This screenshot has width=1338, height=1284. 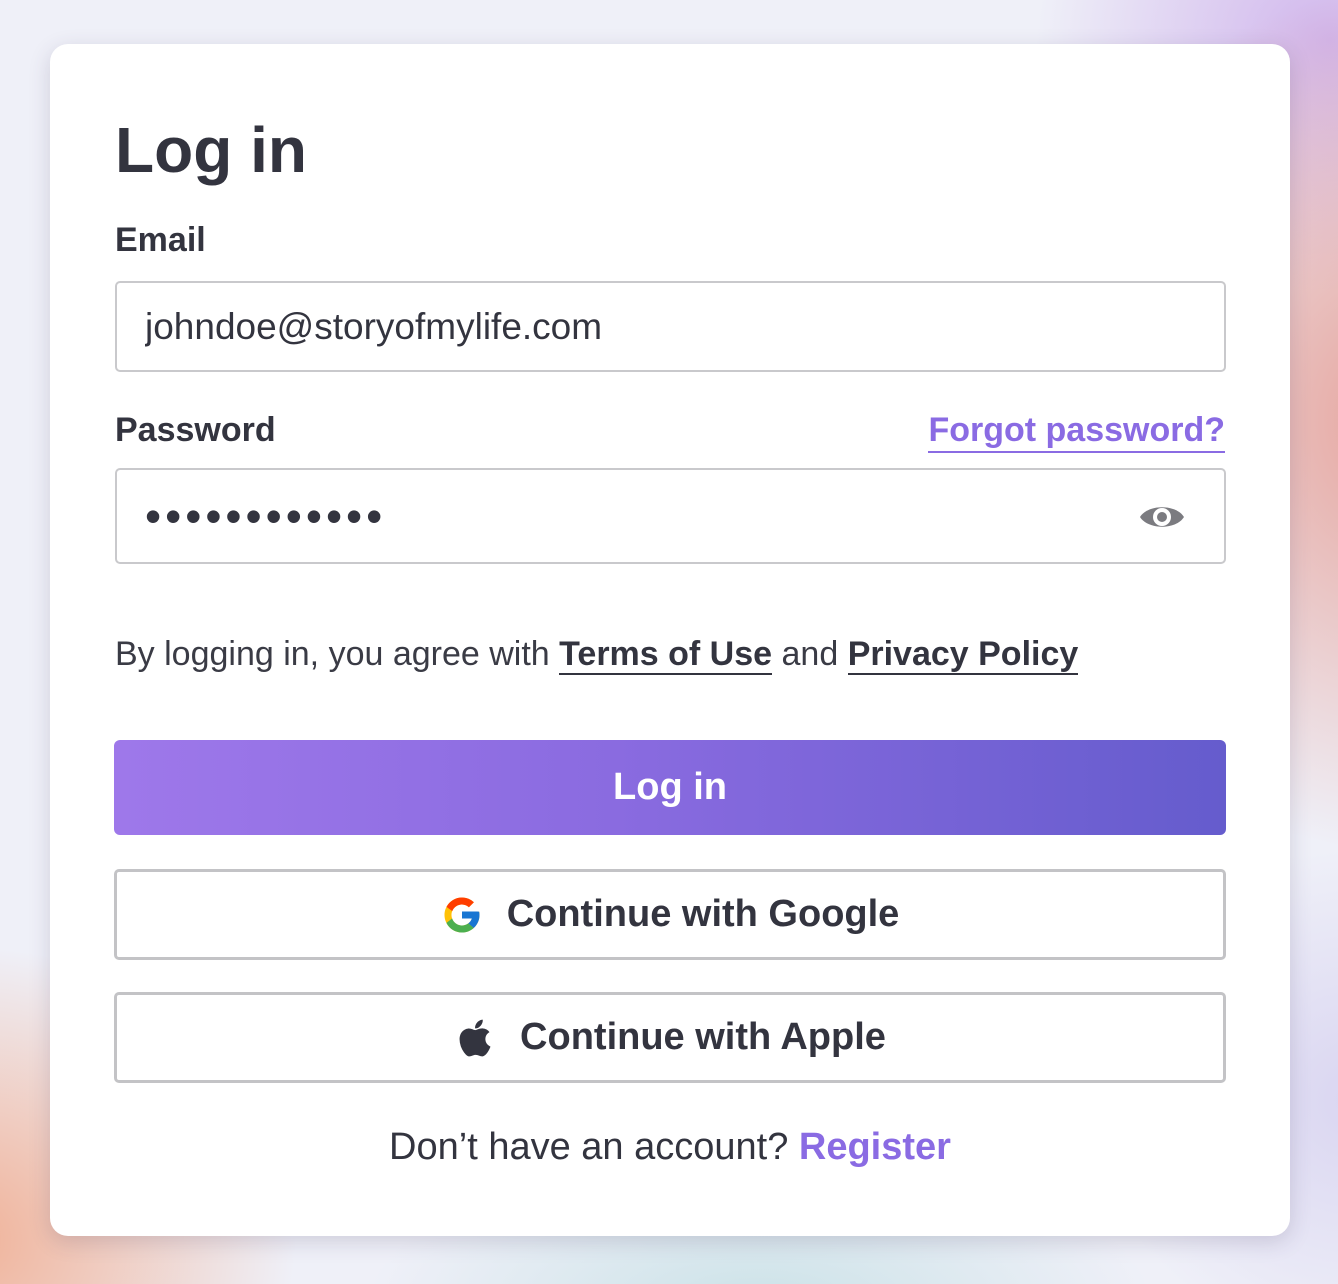 What do you see at coordinates (1162, 517) in the screenshot?
I see `eye-icon` at bounding box center [1162, 517].